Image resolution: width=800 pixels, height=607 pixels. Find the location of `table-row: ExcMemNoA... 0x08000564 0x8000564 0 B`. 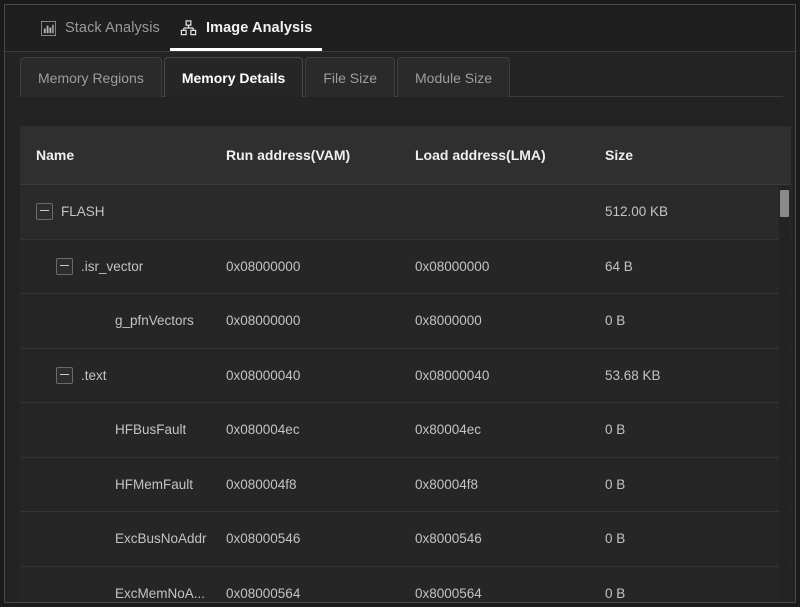

table-row: ExcMemNoA... 0x08000564 0x8000564 0 B is located at coordinates (405, 584).